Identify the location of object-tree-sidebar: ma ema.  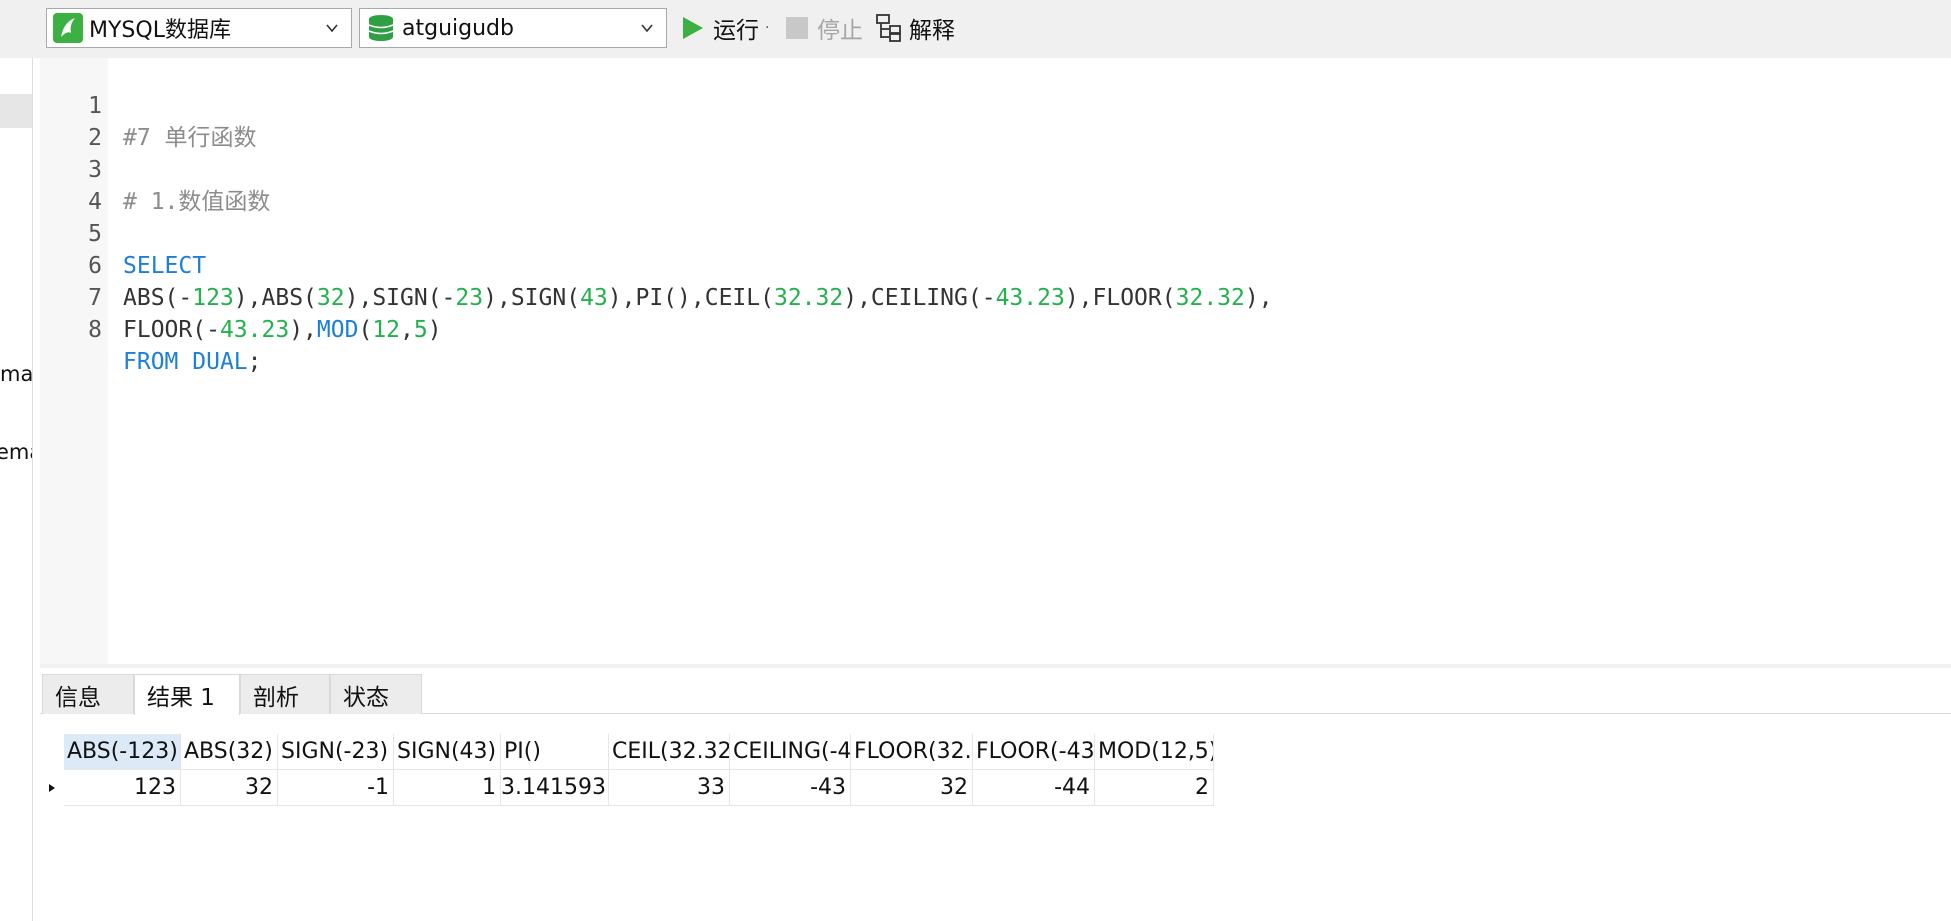
(16, 489).